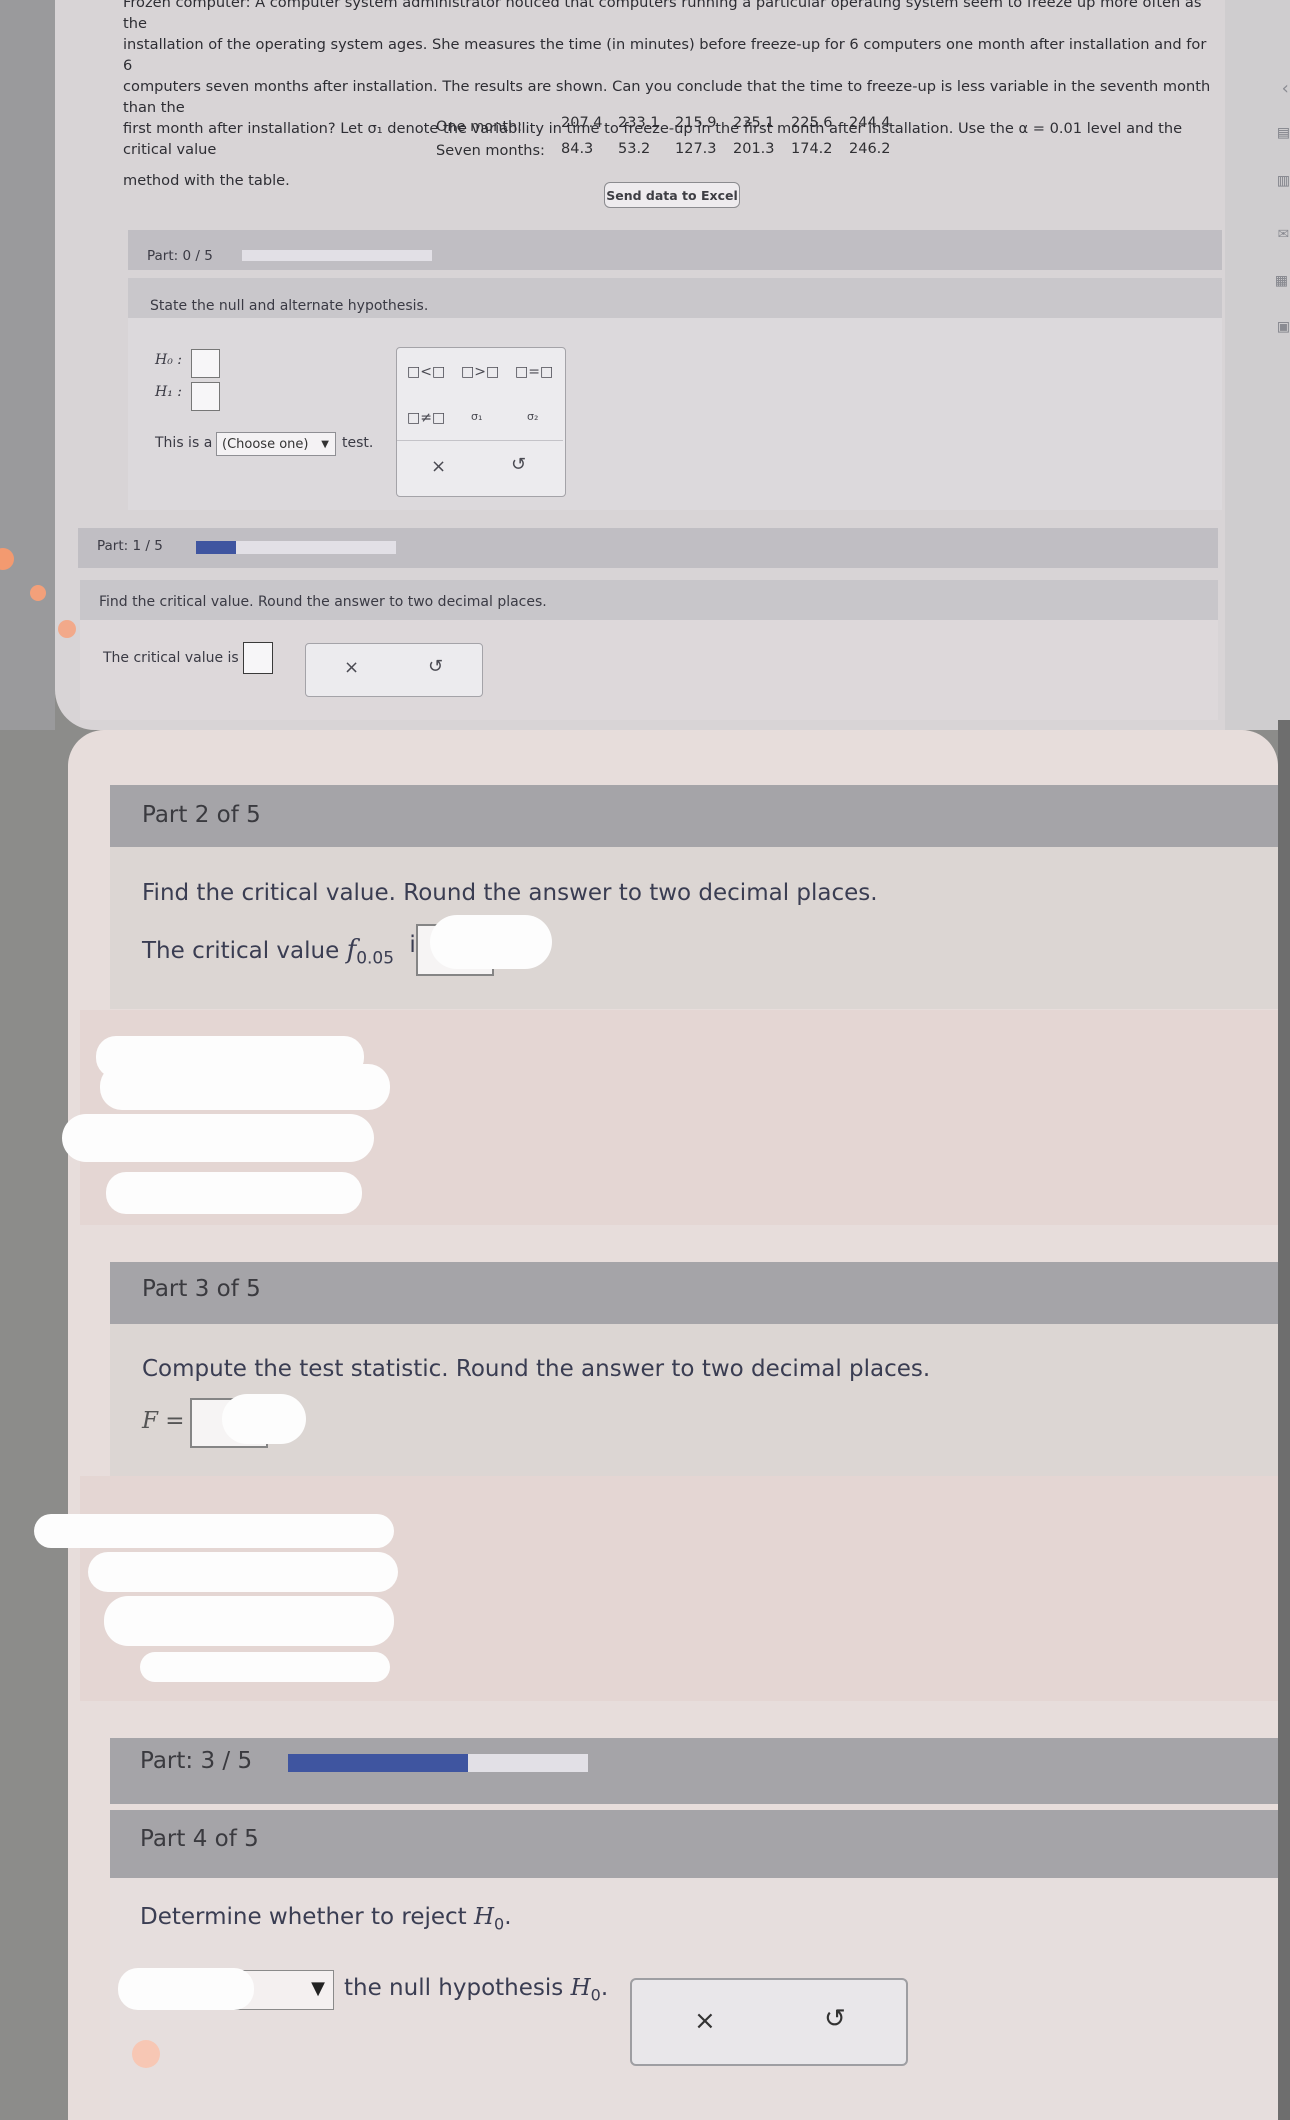 This screenshot has height=2120, width=1290. What do you see at coordinates (479, 127) in the screenshot?
I see `row-label: One month:` at bounding box center [479, 127].